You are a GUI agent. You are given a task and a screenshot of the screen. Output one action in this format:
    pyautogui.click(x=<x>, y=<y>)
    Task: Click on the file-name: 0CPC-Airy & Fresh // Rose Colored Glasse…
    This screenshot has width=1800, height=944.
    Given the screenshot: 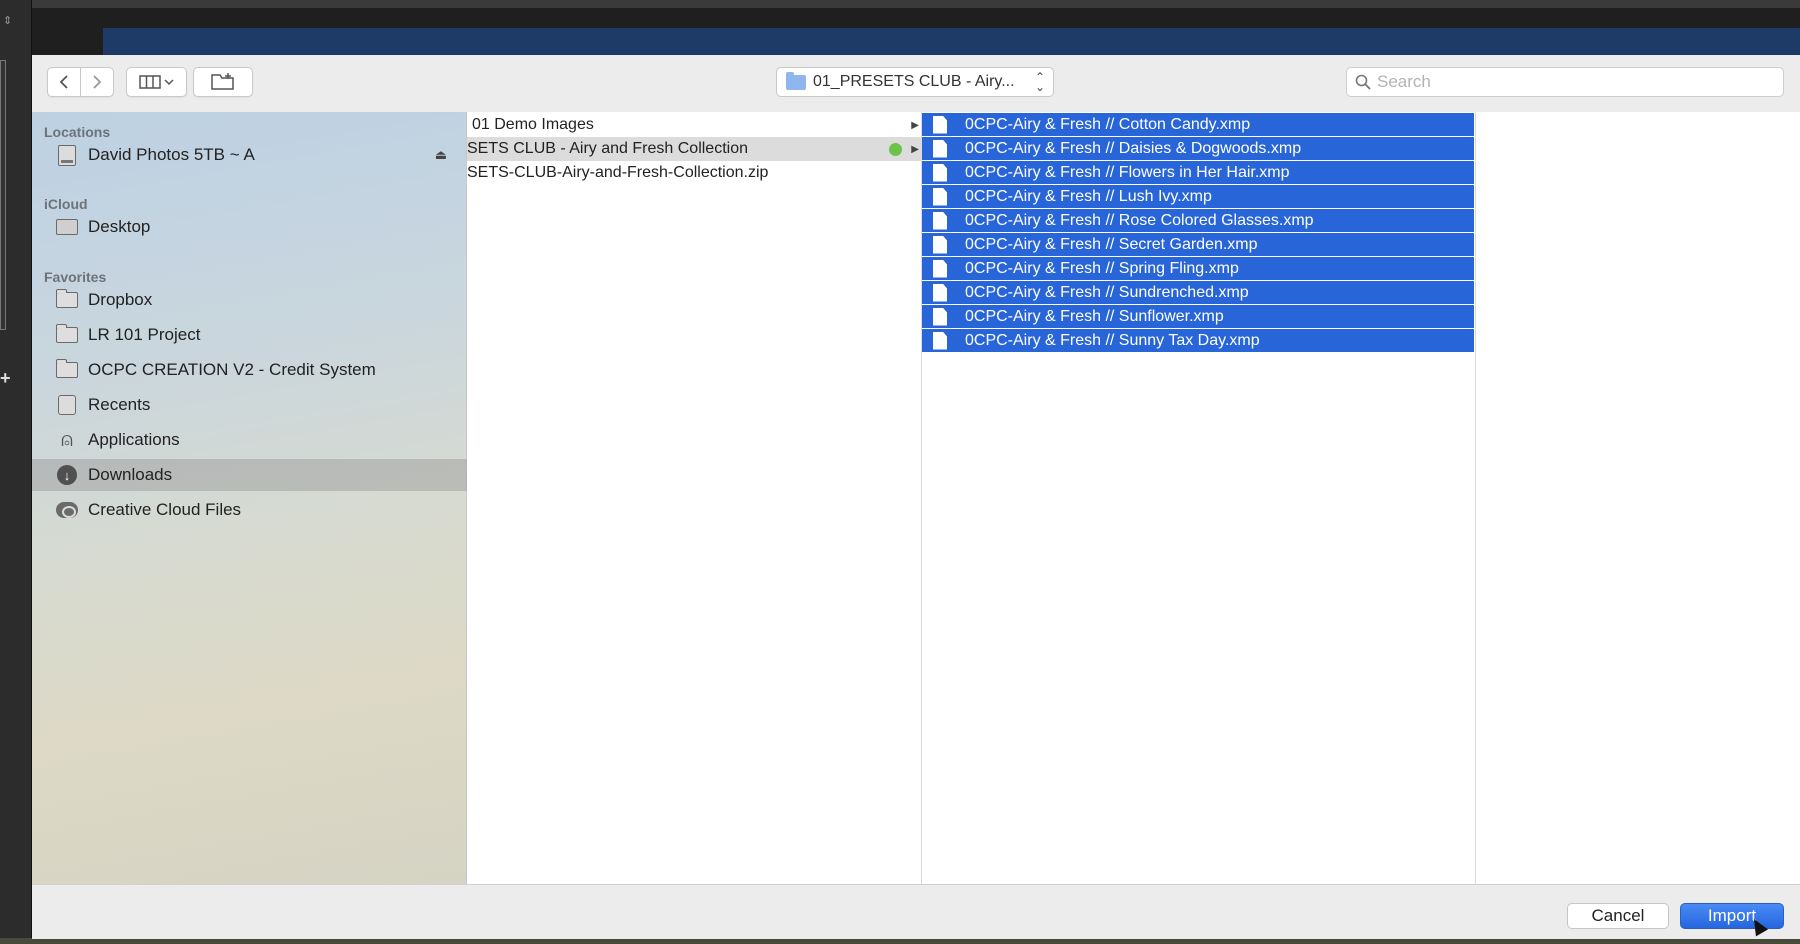 What is the action you would take?
    pyautogui.click(x=1139, y=220)
    